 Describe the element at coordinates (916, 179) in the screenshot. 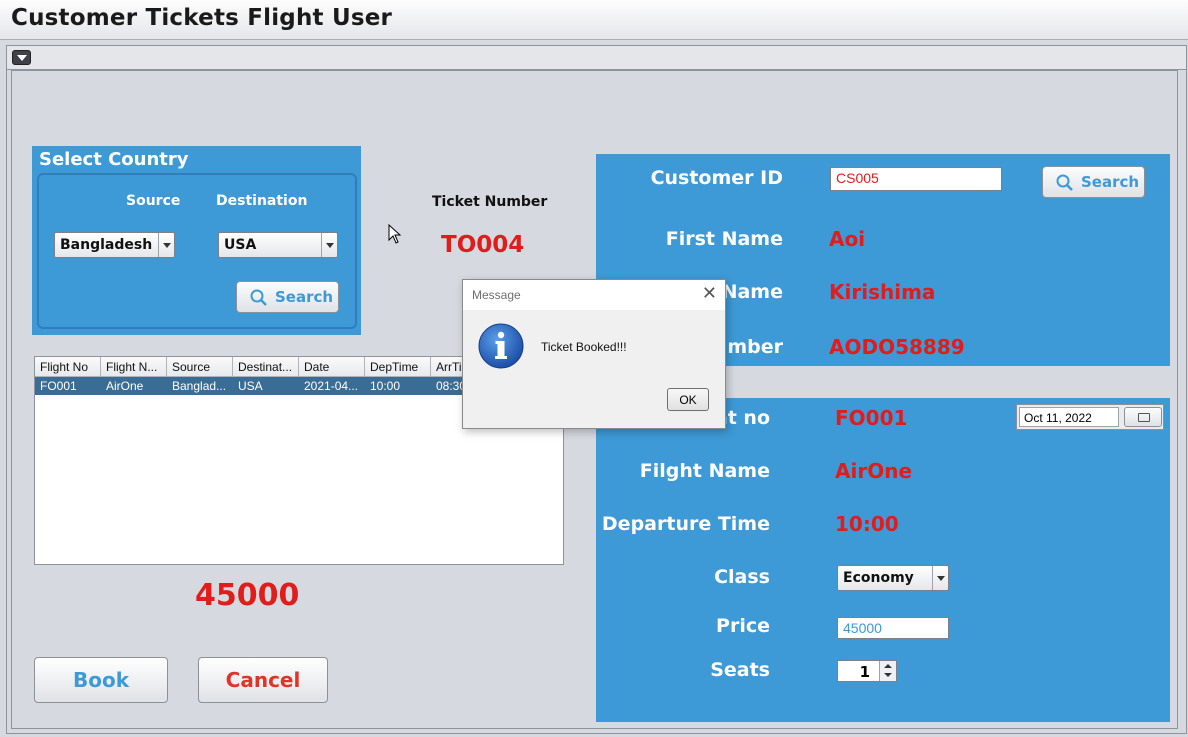

I see `customer-id-input: CS005` at that location.